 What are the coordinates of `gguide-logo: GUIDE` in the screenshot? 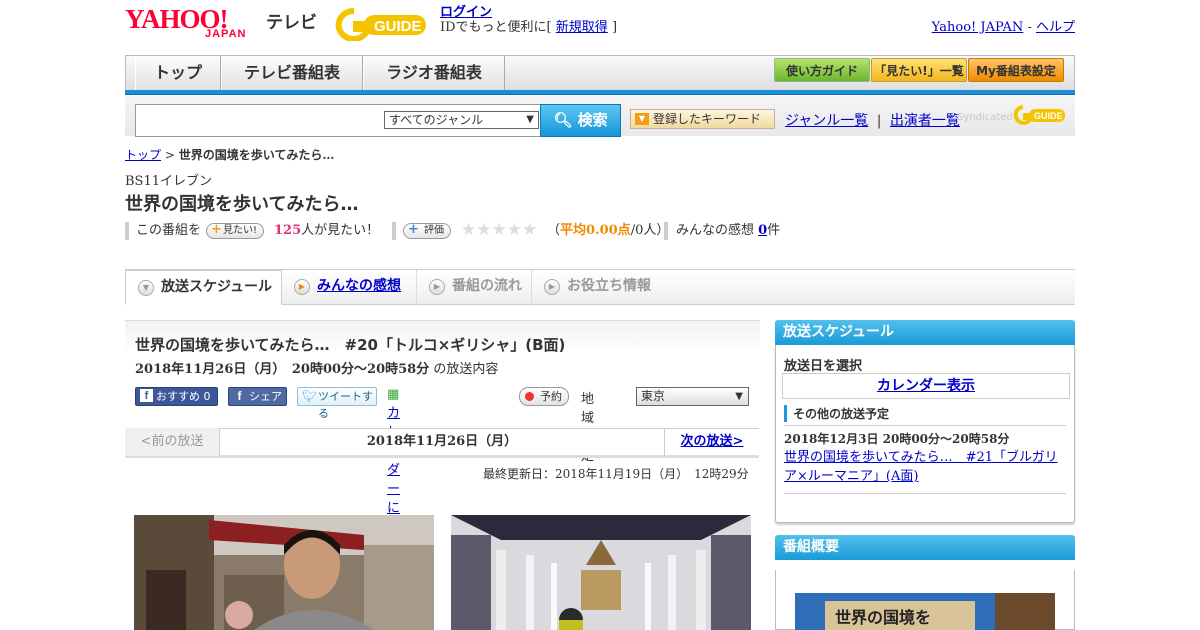 It's located at (383, 24).